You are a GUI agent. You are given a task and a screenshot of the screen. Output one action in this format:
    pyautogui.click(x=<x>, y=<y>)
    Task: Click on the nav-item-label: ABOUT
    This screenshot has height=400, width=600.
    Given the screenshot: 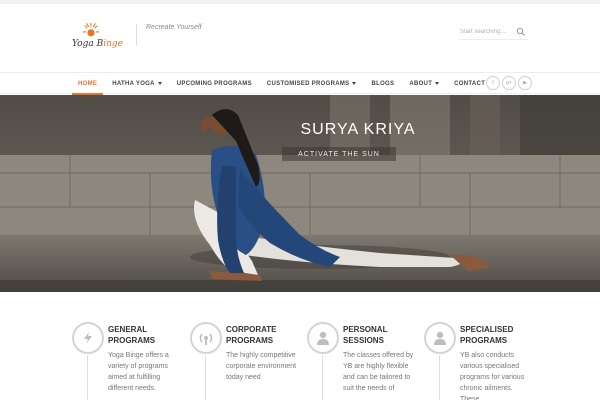 What is the action you would take?
    pyautogui.click(x=421, y=83)
    